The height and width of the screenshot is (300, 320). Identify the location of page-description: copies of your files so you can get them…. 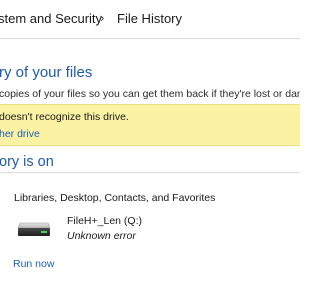
(150, 94).